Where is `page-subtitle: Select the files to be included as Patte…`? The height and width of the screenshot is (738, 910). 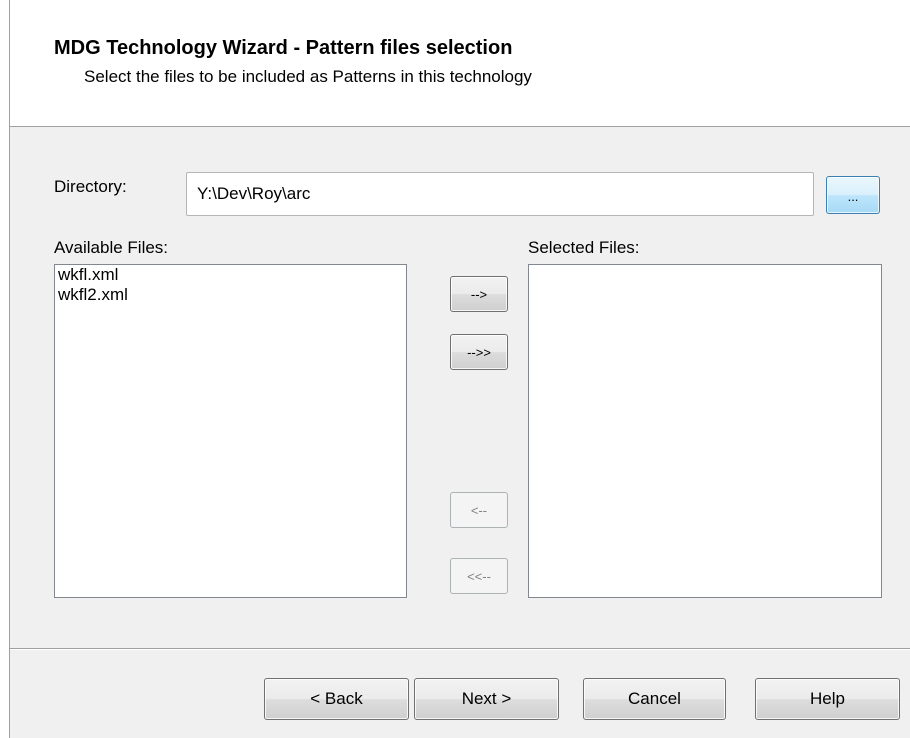 page-subtitle: Select the files to be included as Patte… is located at coordinates (308, 76).